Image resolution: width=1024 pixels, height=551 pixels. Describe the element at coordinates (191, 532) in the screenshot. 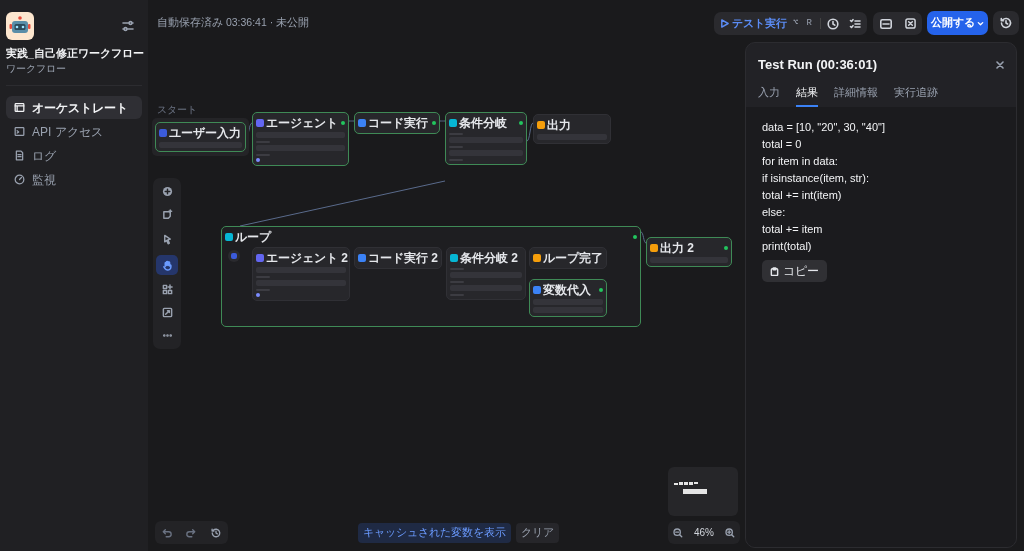

I see `redo-icon` at that location.